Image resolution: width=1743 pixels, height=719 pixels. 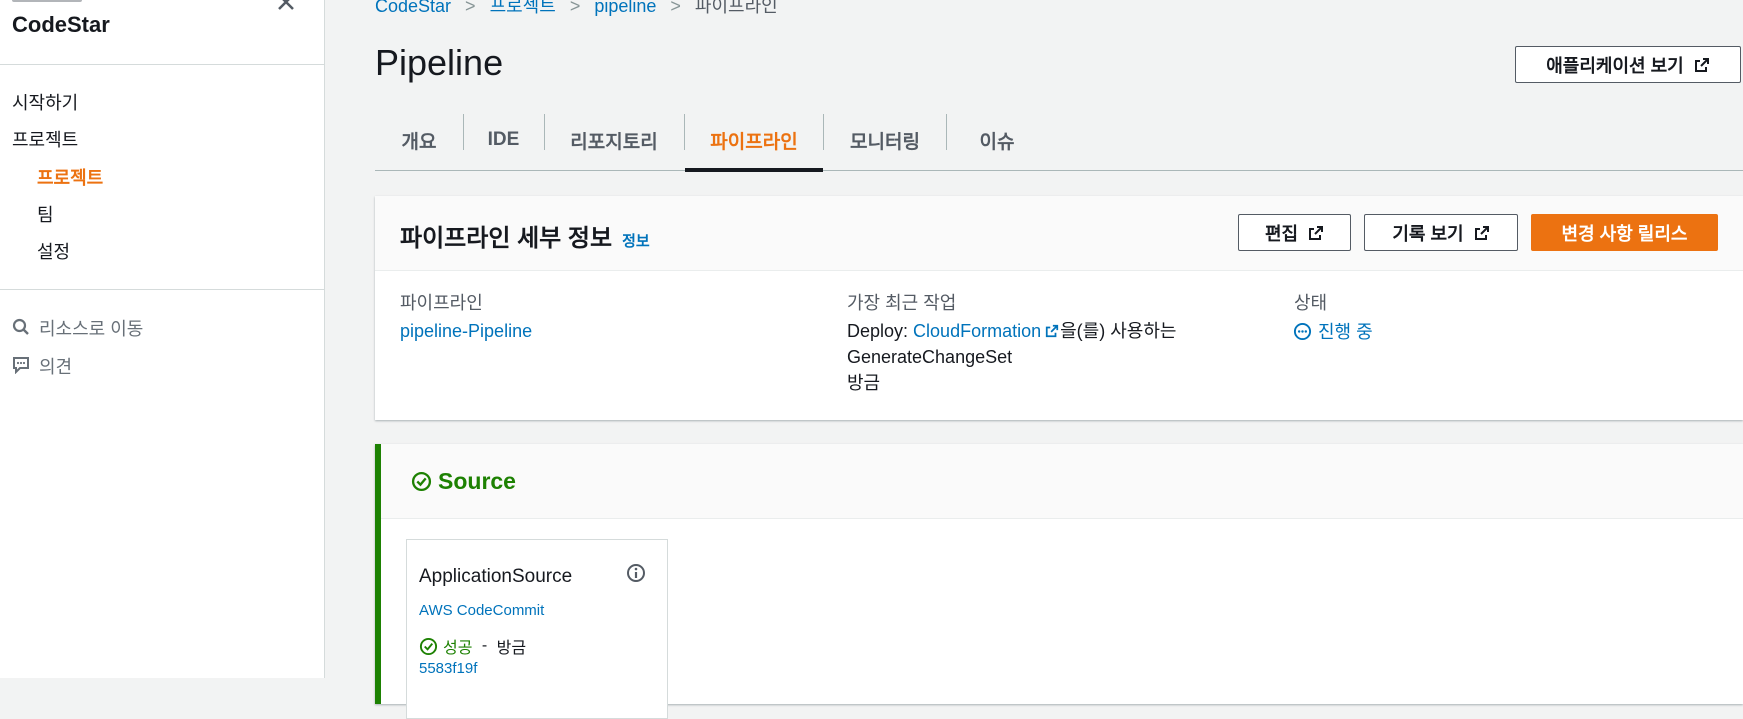 I want to click on recent-action-prefix: Deploy:, so click(x=880, y=331).